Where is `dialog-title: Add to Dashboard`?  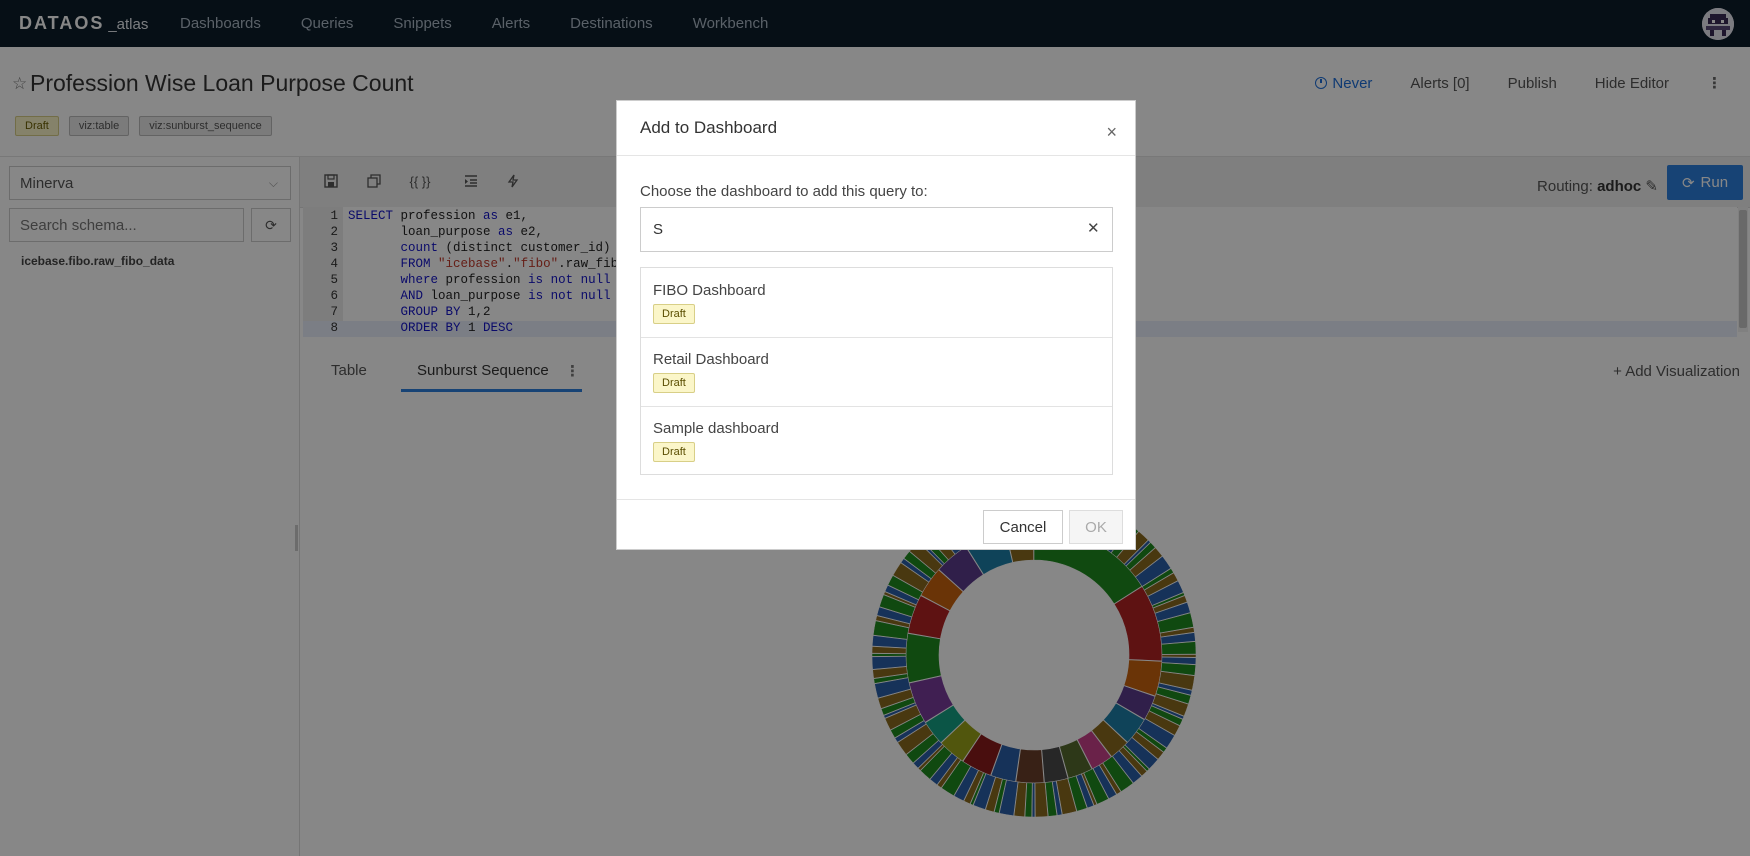 dialog-title: Add to Dashboard is located at coordinates (709, 127).